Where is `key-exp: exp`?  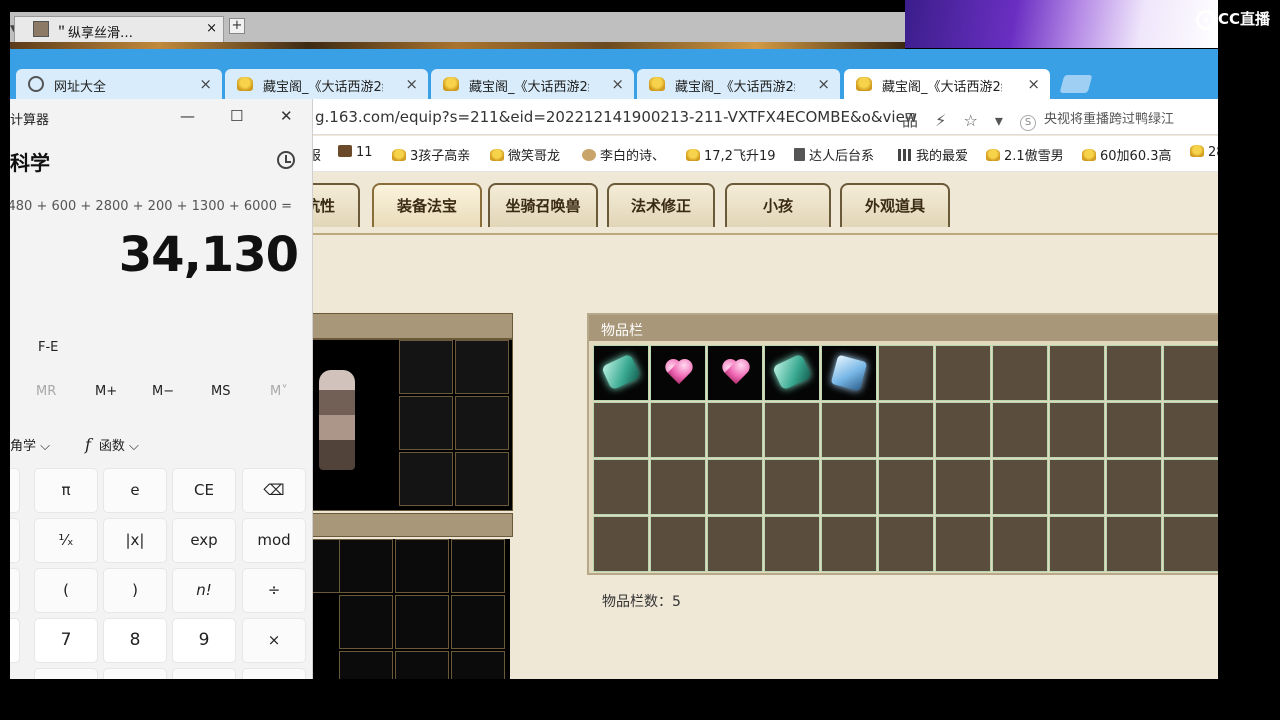
key-exp: exp is located at coordinates (204, 540).